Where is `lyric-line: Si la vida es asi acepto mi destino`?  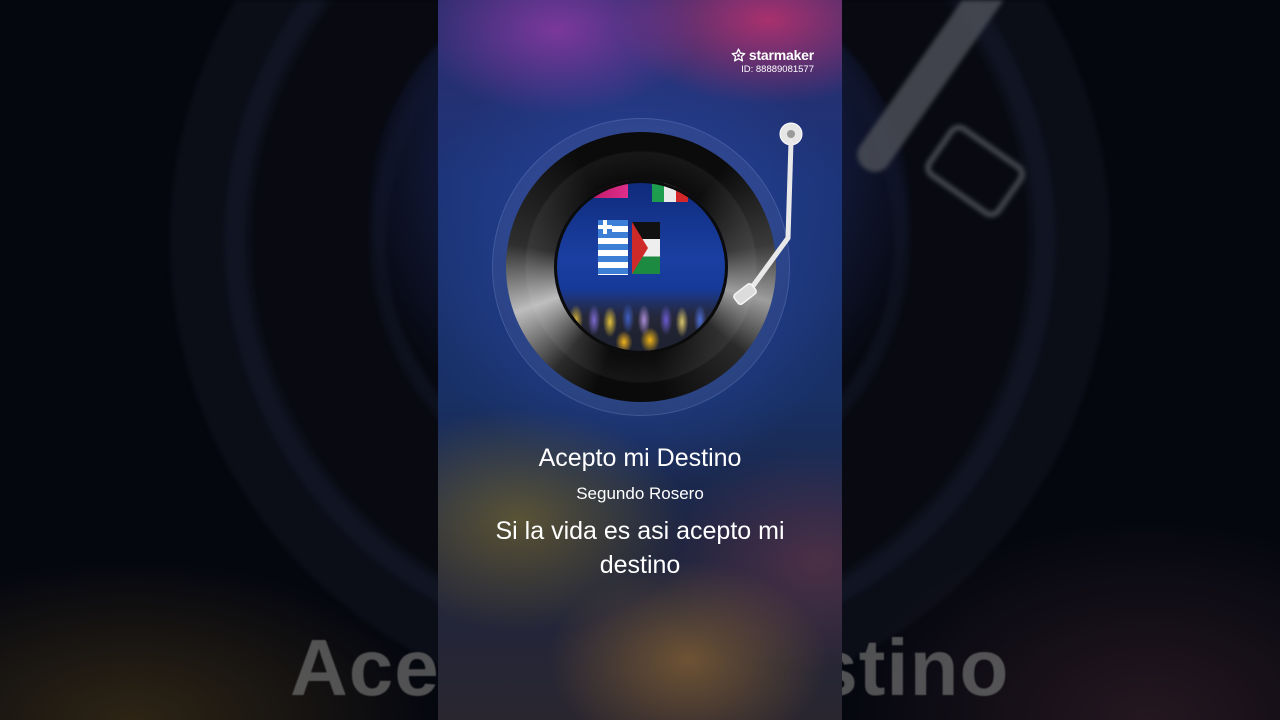 lyric-line: Si la vida es asi acepto mi destino is located at coordinates (640, 548).